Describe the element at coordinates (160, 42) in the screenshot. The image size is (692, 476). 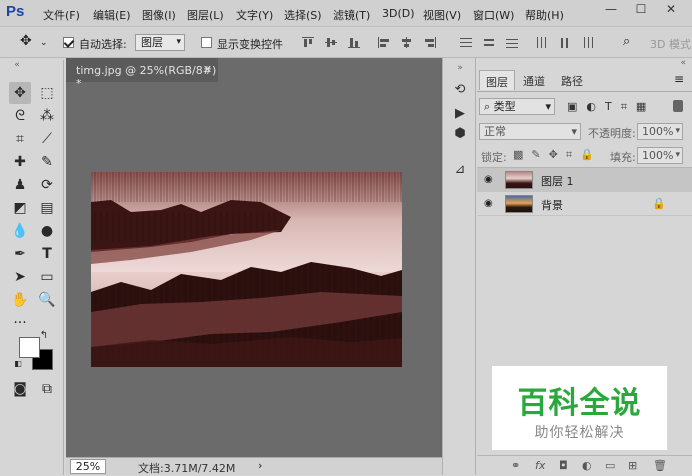
I see `auto-select-dropdown: 图层 ▾` at that location.